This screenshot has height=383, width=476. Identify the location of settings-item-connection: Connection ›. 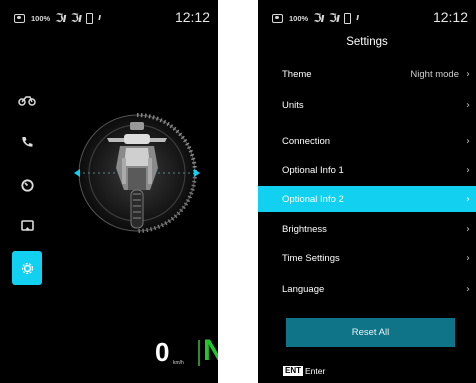
(367, 141).